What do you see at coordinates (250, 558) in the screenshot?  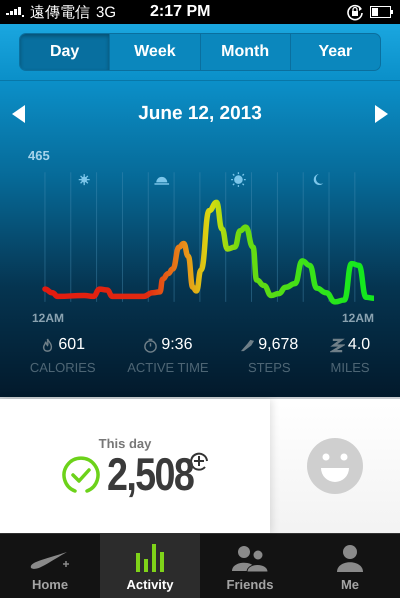 I see `people-icon` at bounding box center [250, 558].